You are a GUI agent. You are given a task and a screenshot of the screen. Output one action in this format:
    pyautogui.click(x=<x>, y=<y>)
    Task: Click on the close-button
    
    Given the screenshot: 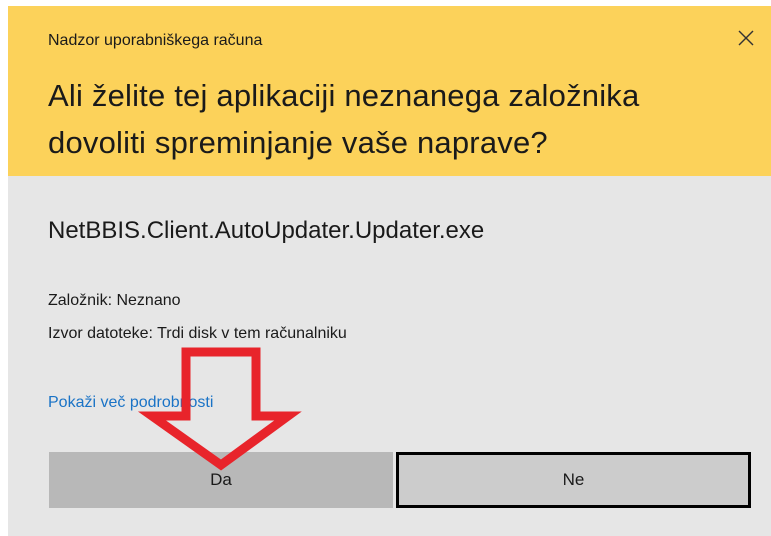 What is the action you would take?
    pyautogui.click(x=746, y=38)
    